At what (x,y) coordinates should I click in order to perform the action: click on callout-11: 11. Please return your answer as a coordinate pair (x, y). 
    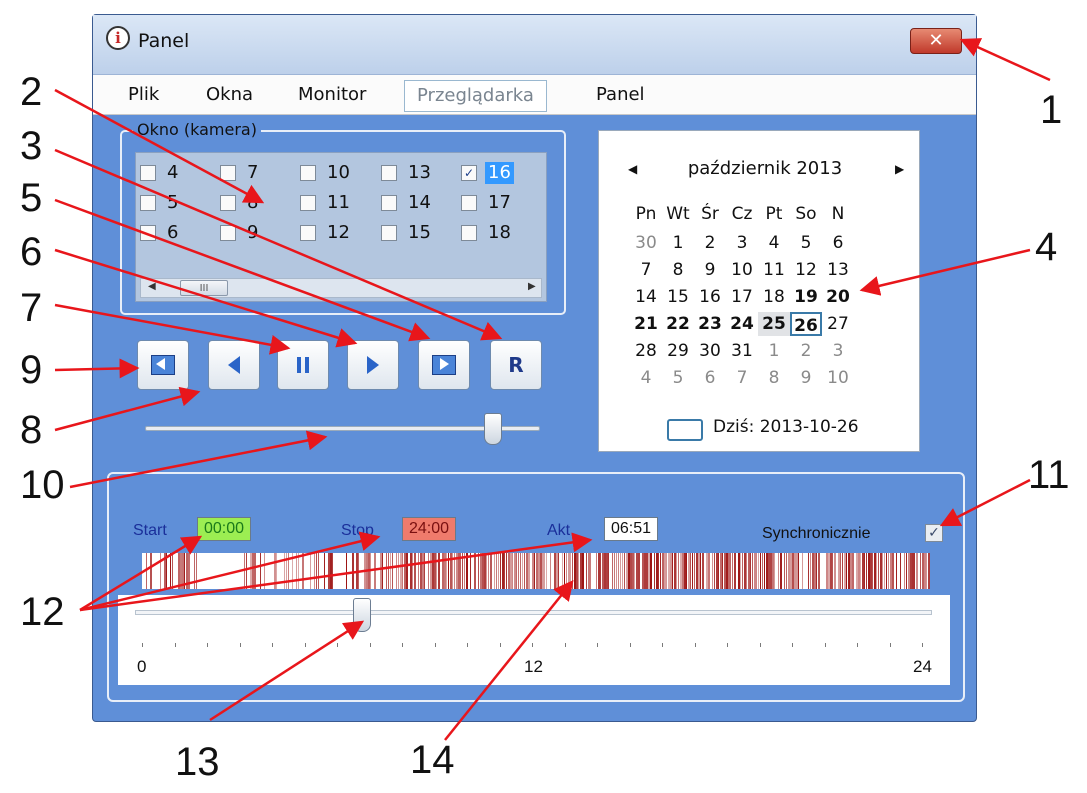
    Looking at the image, I should click on (1049, 475).